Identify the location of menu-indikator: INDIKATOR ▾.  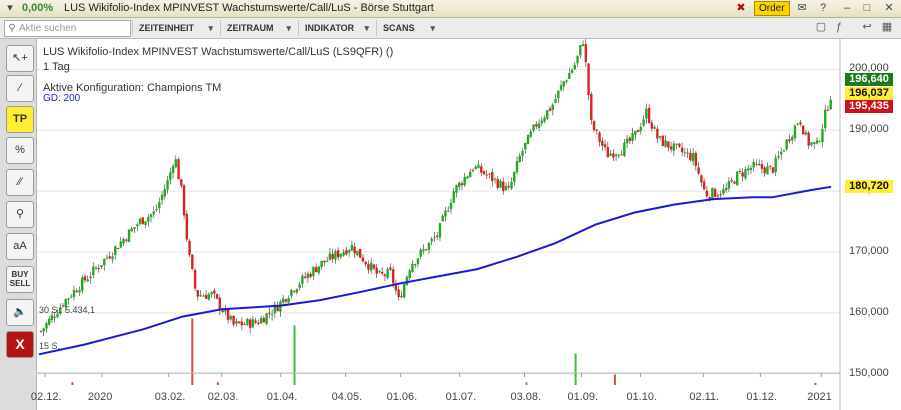
(336, 28).